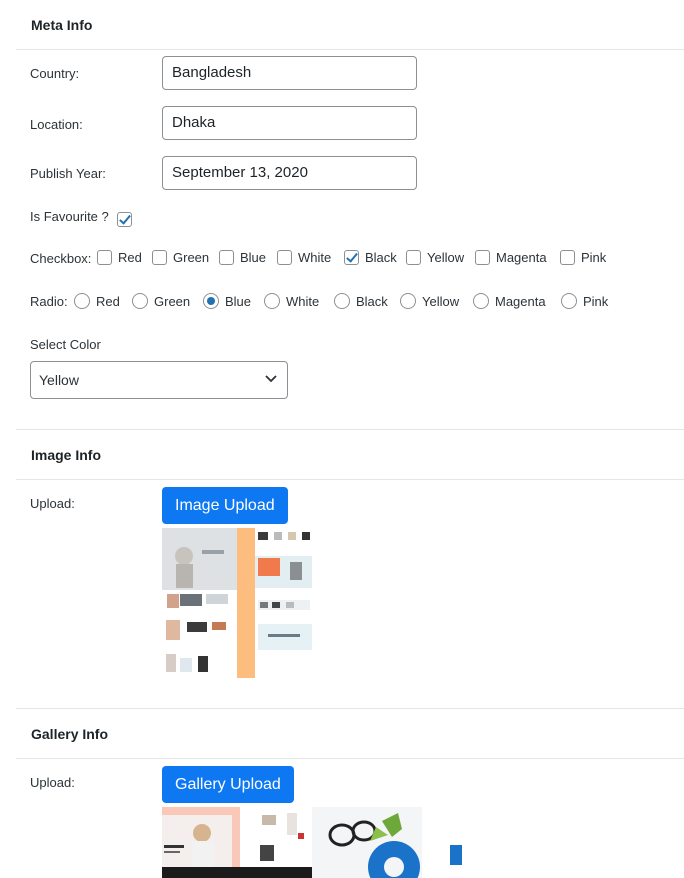 Image resolution: width=684 pixels, height=878 pixels. What do you see at coordinates (351, 257) in the screenshot?
I see `checkbox-black` at bounding box center [351, 257].